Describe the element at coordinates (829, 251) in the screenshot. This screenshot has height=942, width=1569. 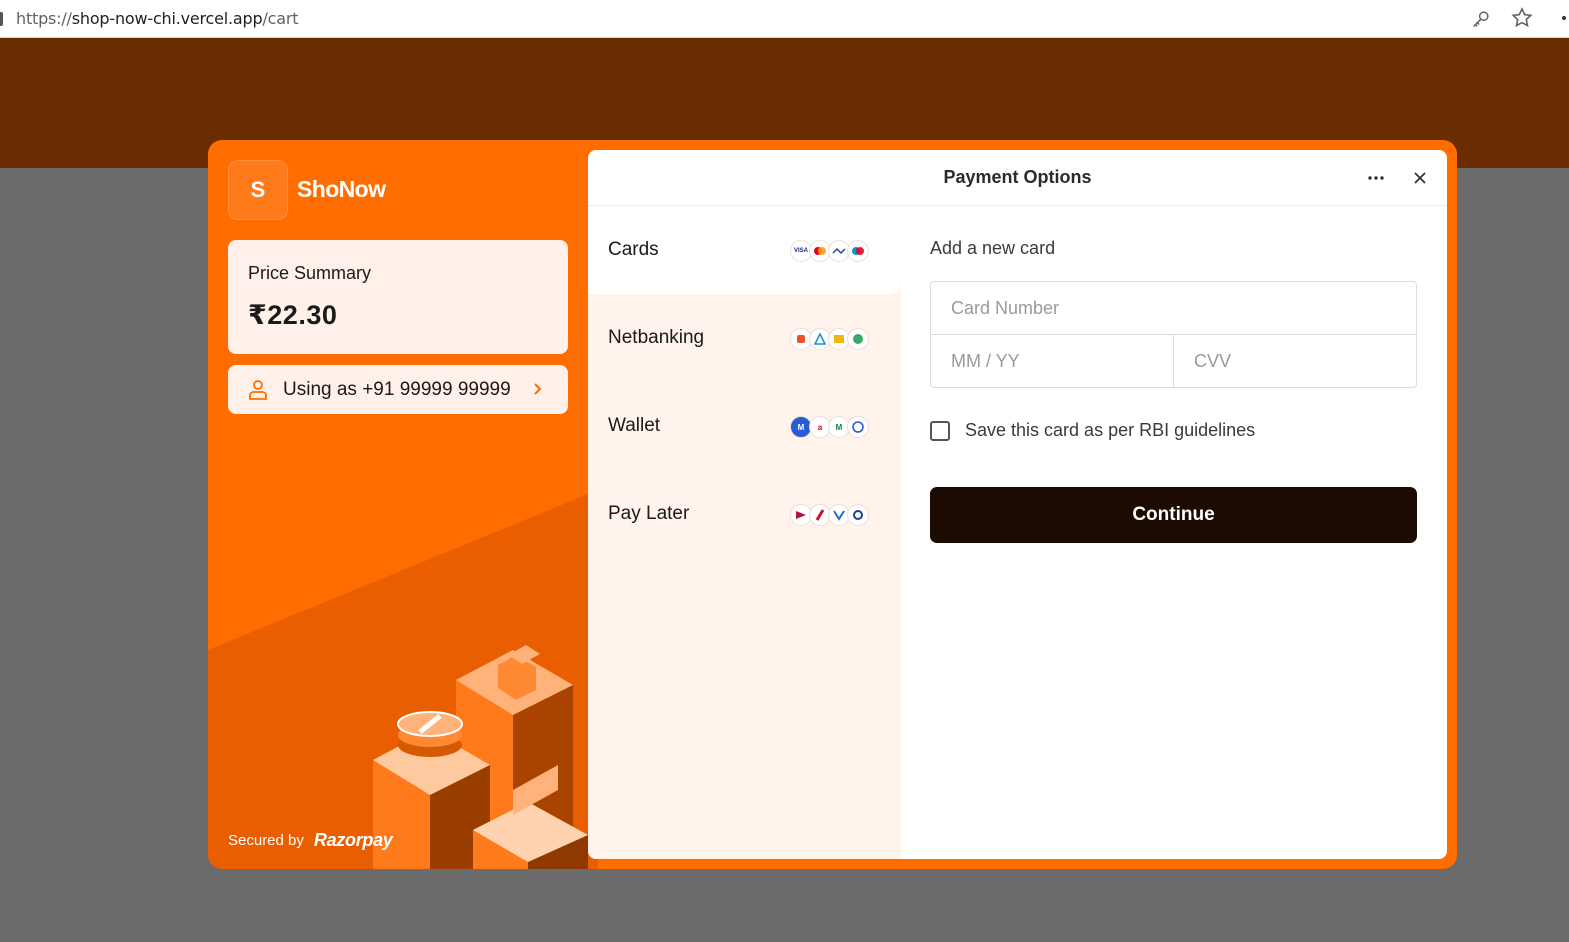
I see `method-icons: VISA` at that location.